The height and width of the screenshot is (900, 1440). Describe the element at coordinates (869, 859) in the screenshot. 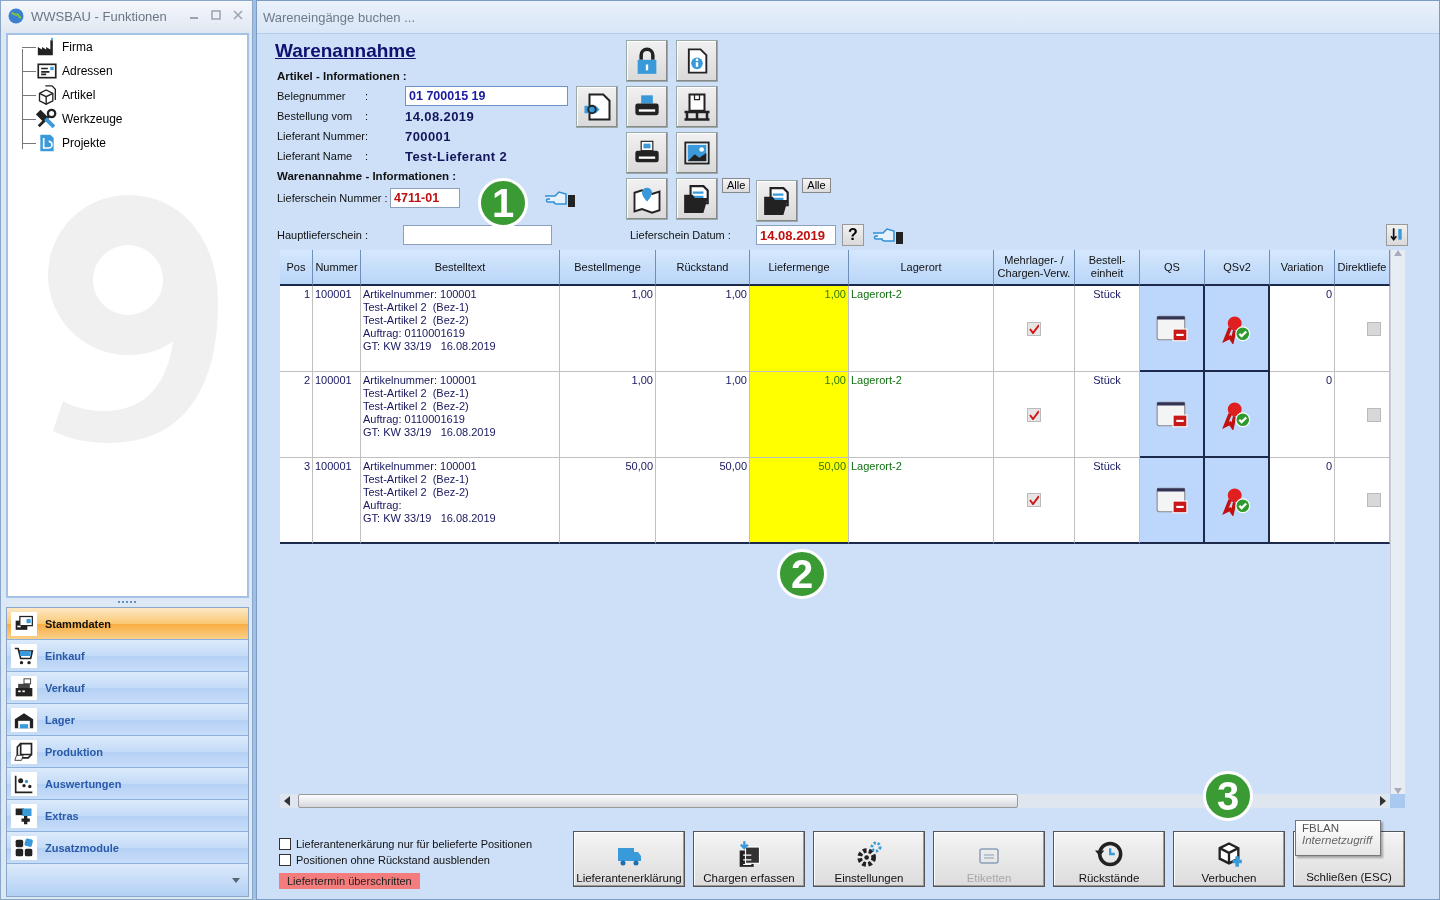

I see `toolbar-button: Einstellungen` at that location.